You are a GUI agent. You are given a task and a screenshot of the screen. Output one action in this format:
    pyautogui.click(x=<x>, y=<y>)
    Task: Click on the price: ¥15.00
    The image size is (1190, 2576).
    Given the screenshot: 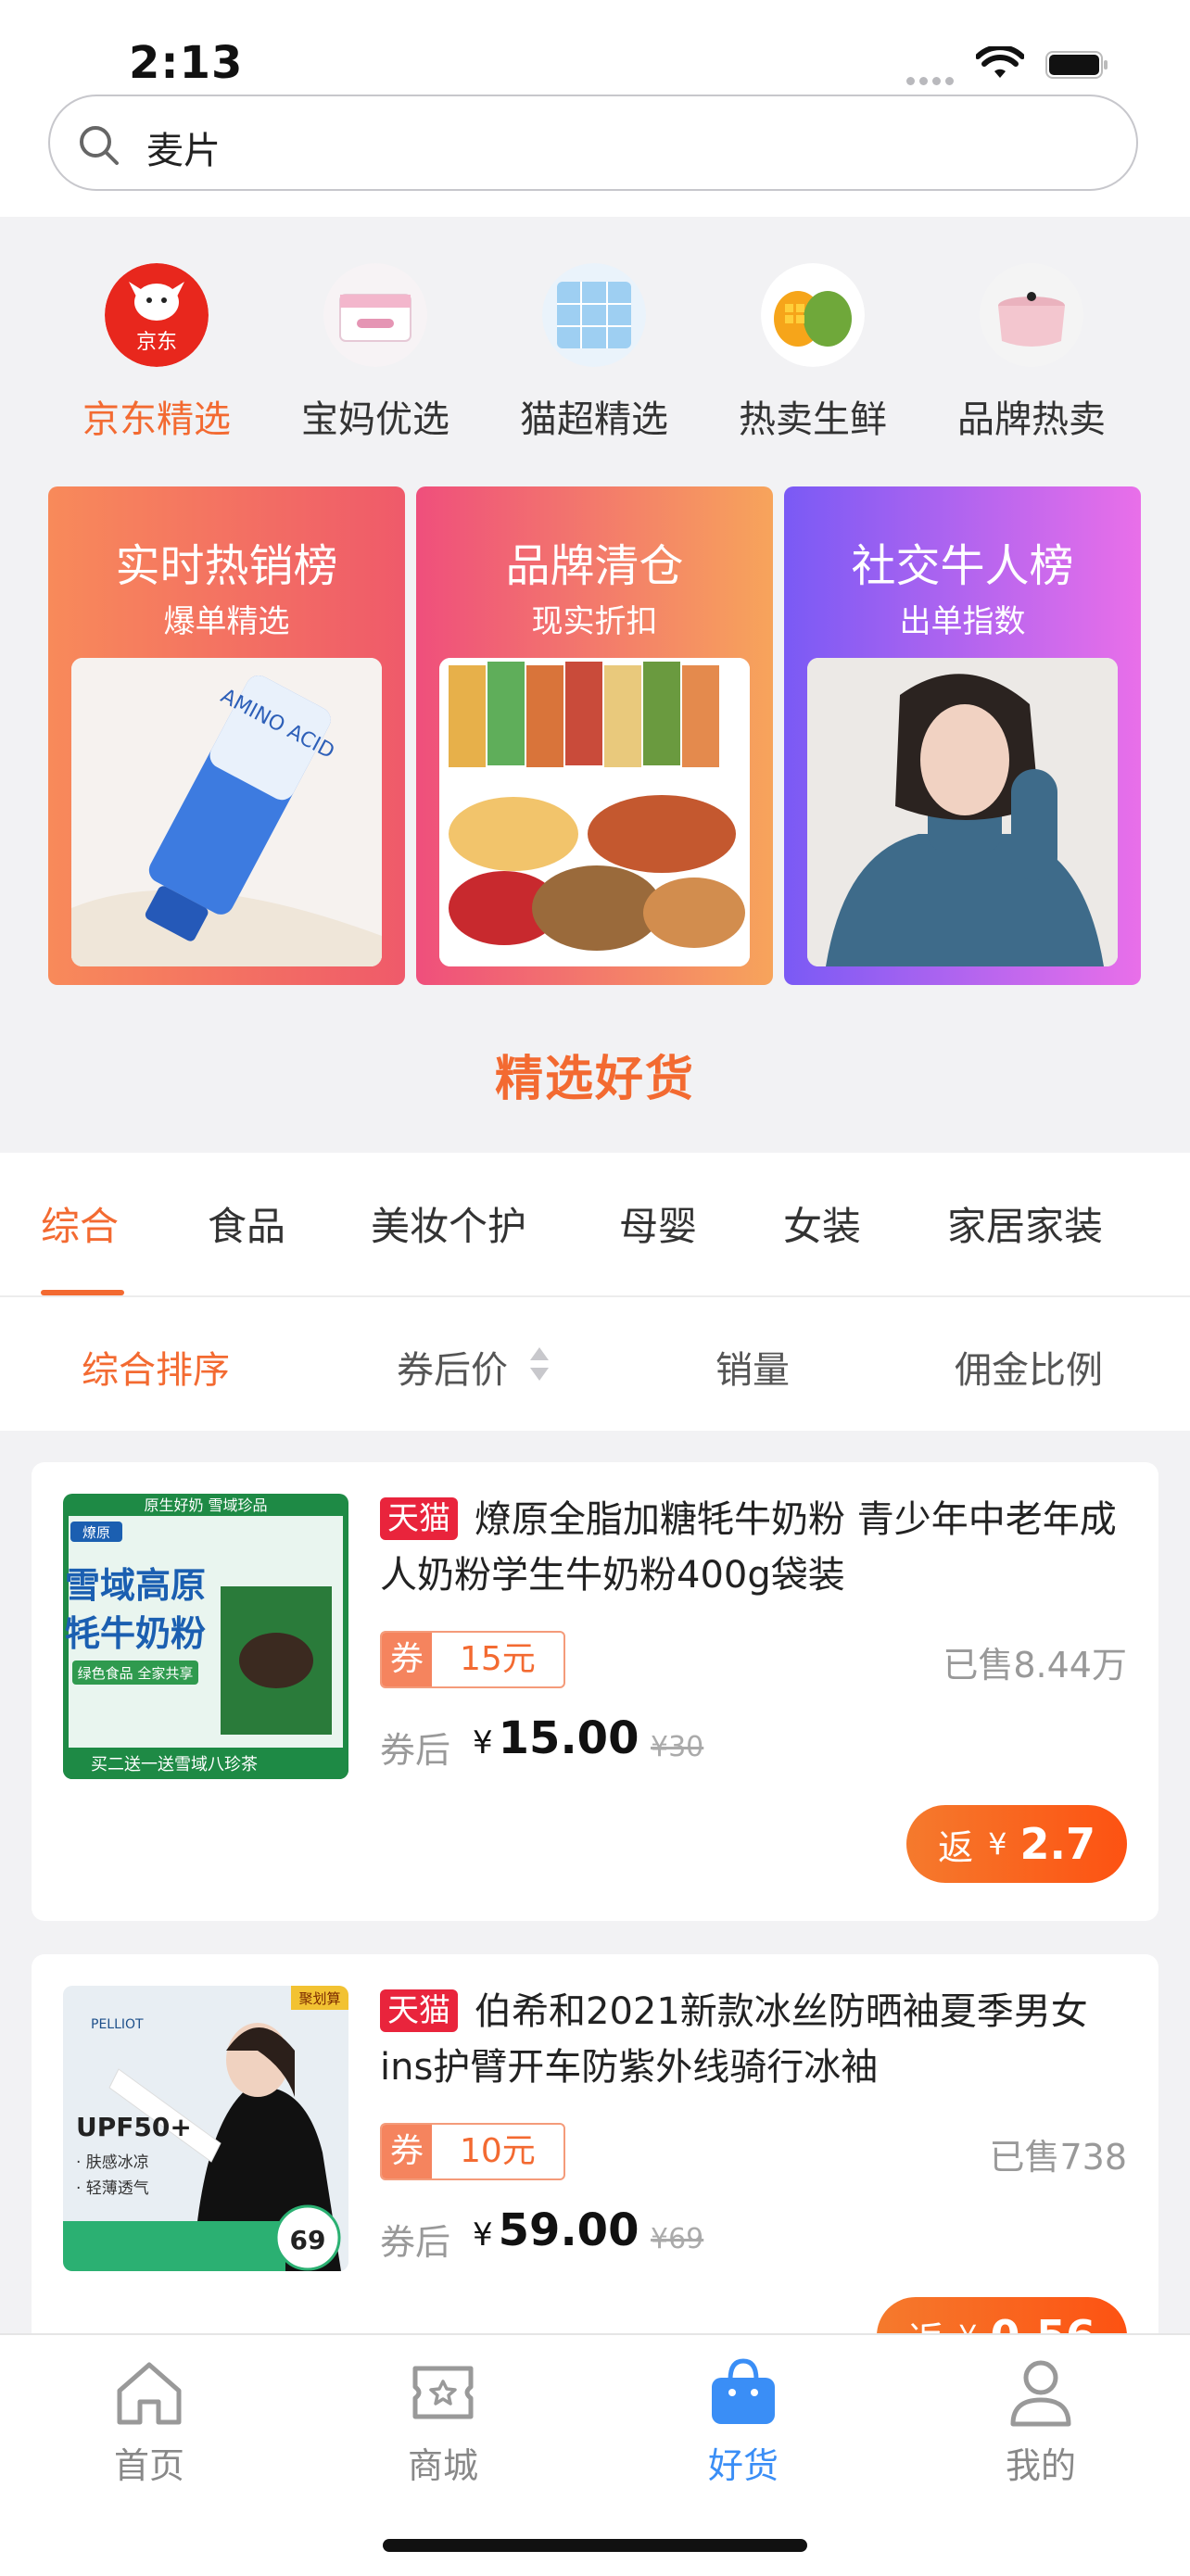 What is the action you would take?
    pyautogui.click(x=556, y=1738)
    